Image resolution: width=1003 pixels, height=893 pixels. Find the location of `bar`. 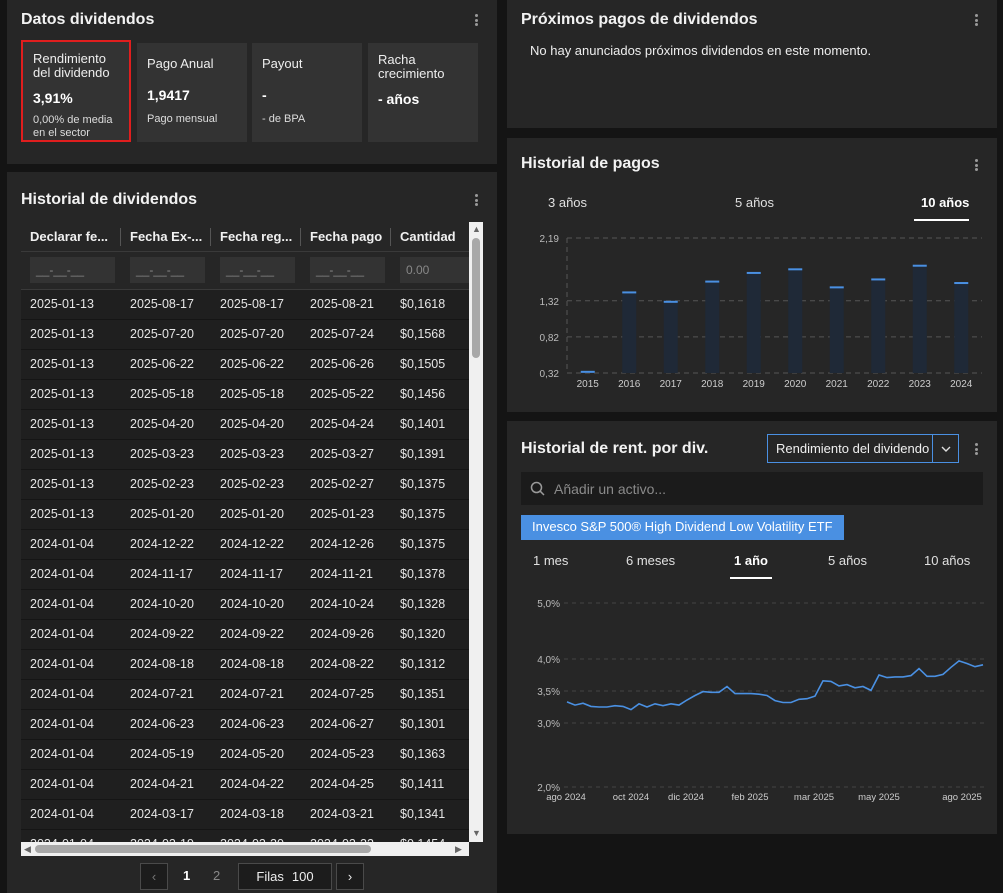

bar is located at coordinates (587, 371).